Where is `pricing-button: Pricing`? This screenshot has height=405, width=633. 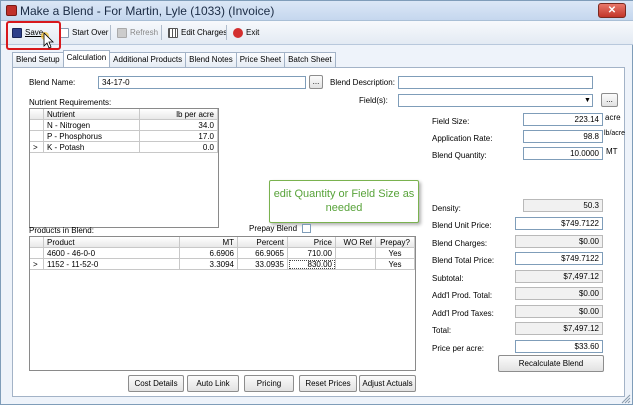 pricing-button: Pricing is located at coordinates (269, 383).